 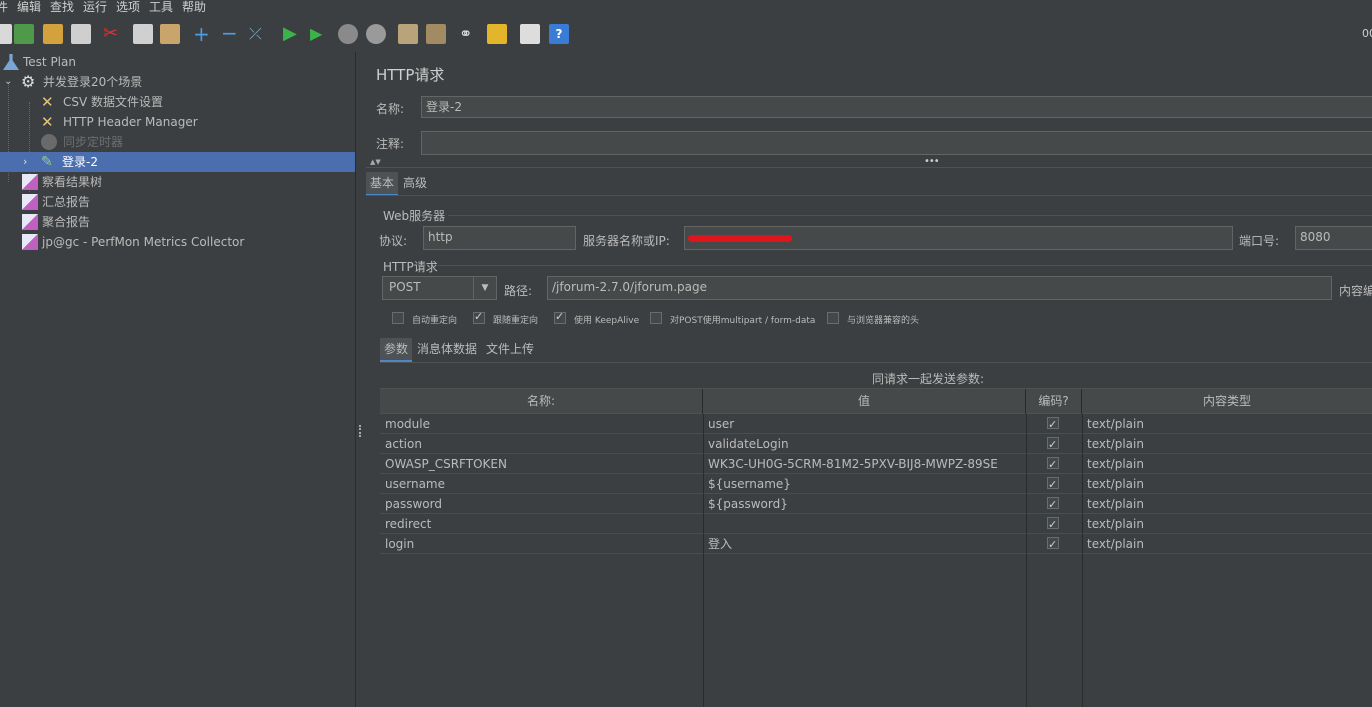 What do you see at coordinates (360, 379) in the screenshot?
I see `split-divider` at bounding box center [360, 379].